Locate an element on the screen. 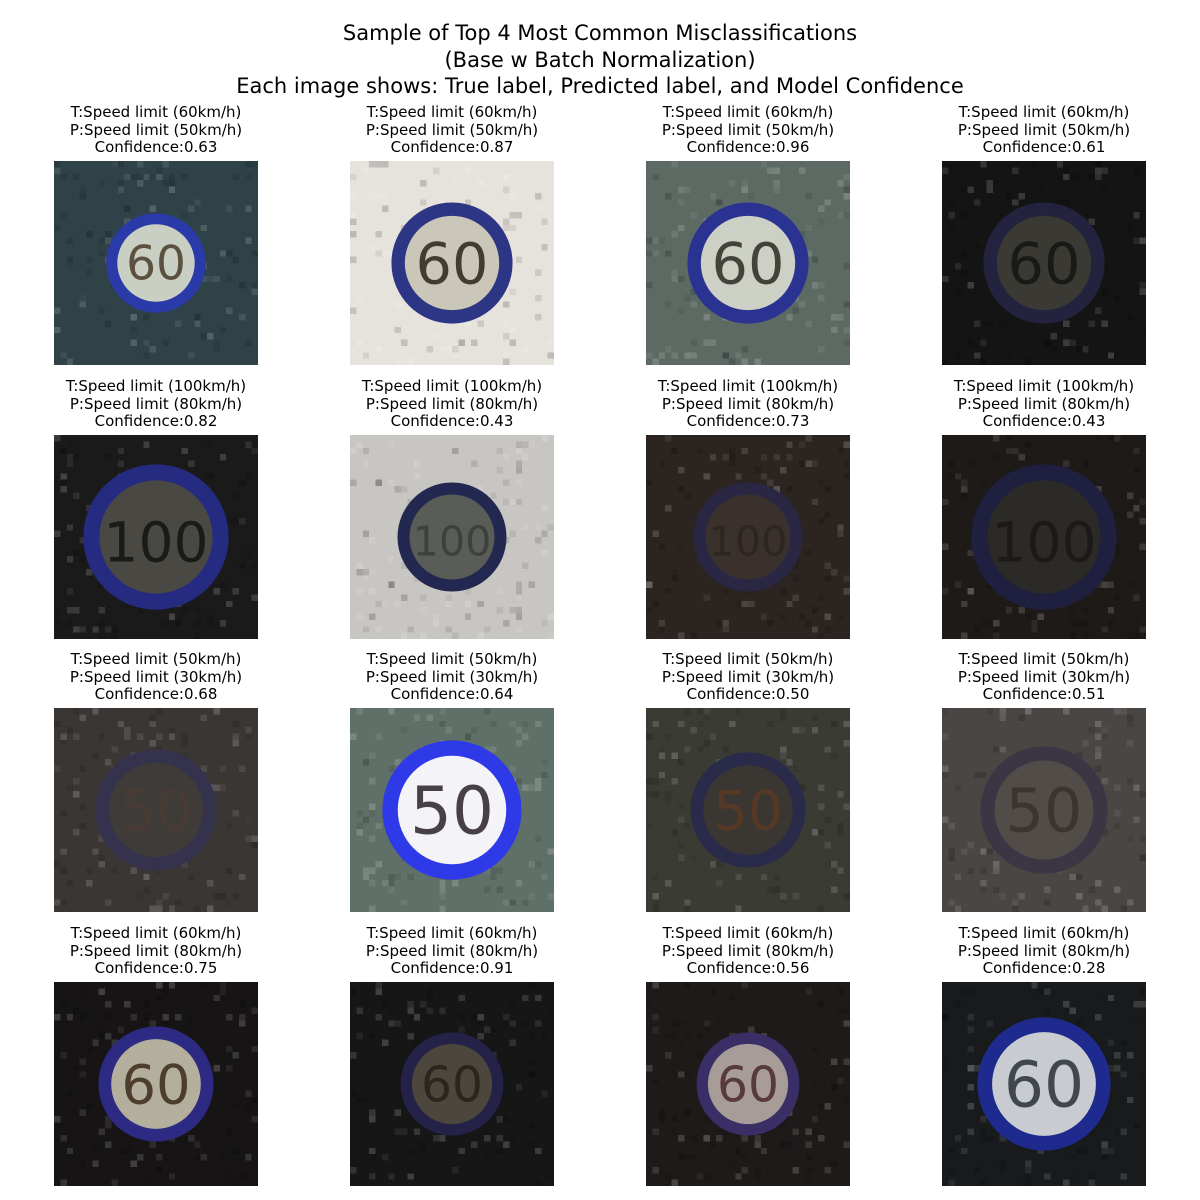  confidence-label: Confidence:0.61 is located at coordinates (1044, 147).